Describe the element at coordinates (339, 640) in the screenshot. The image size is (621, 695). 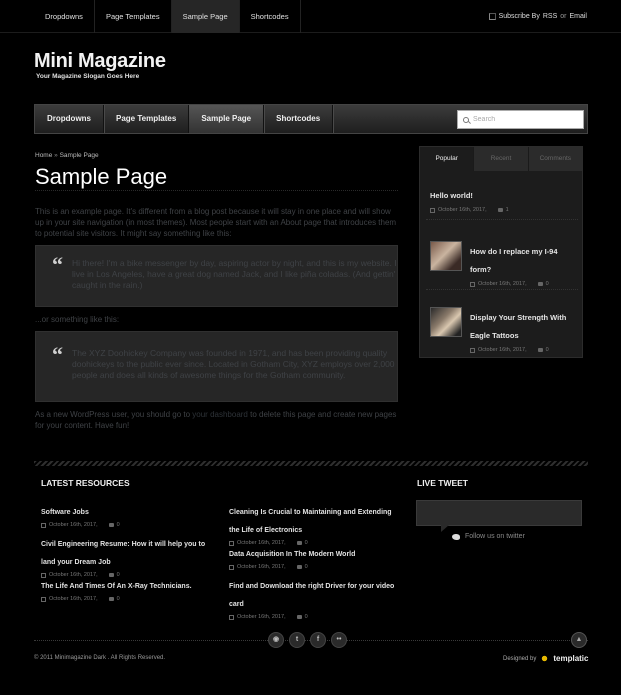
I see `flickr-icon: ••` at that location.